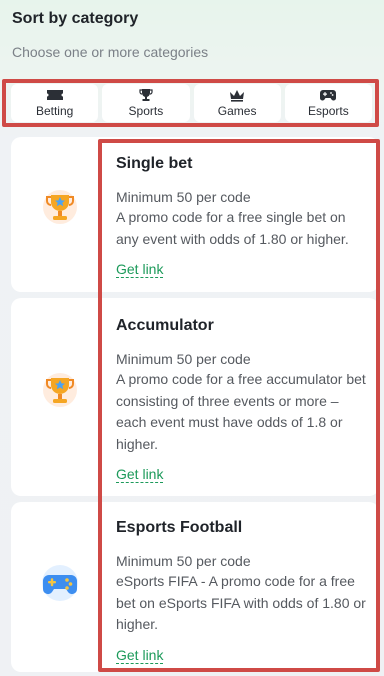 The height and width of the screenshot is (676, 384). Describe the element at coordinates (110, 52) in the screenshot. I see `page-subtitle: Choose one or more categories` at that location.